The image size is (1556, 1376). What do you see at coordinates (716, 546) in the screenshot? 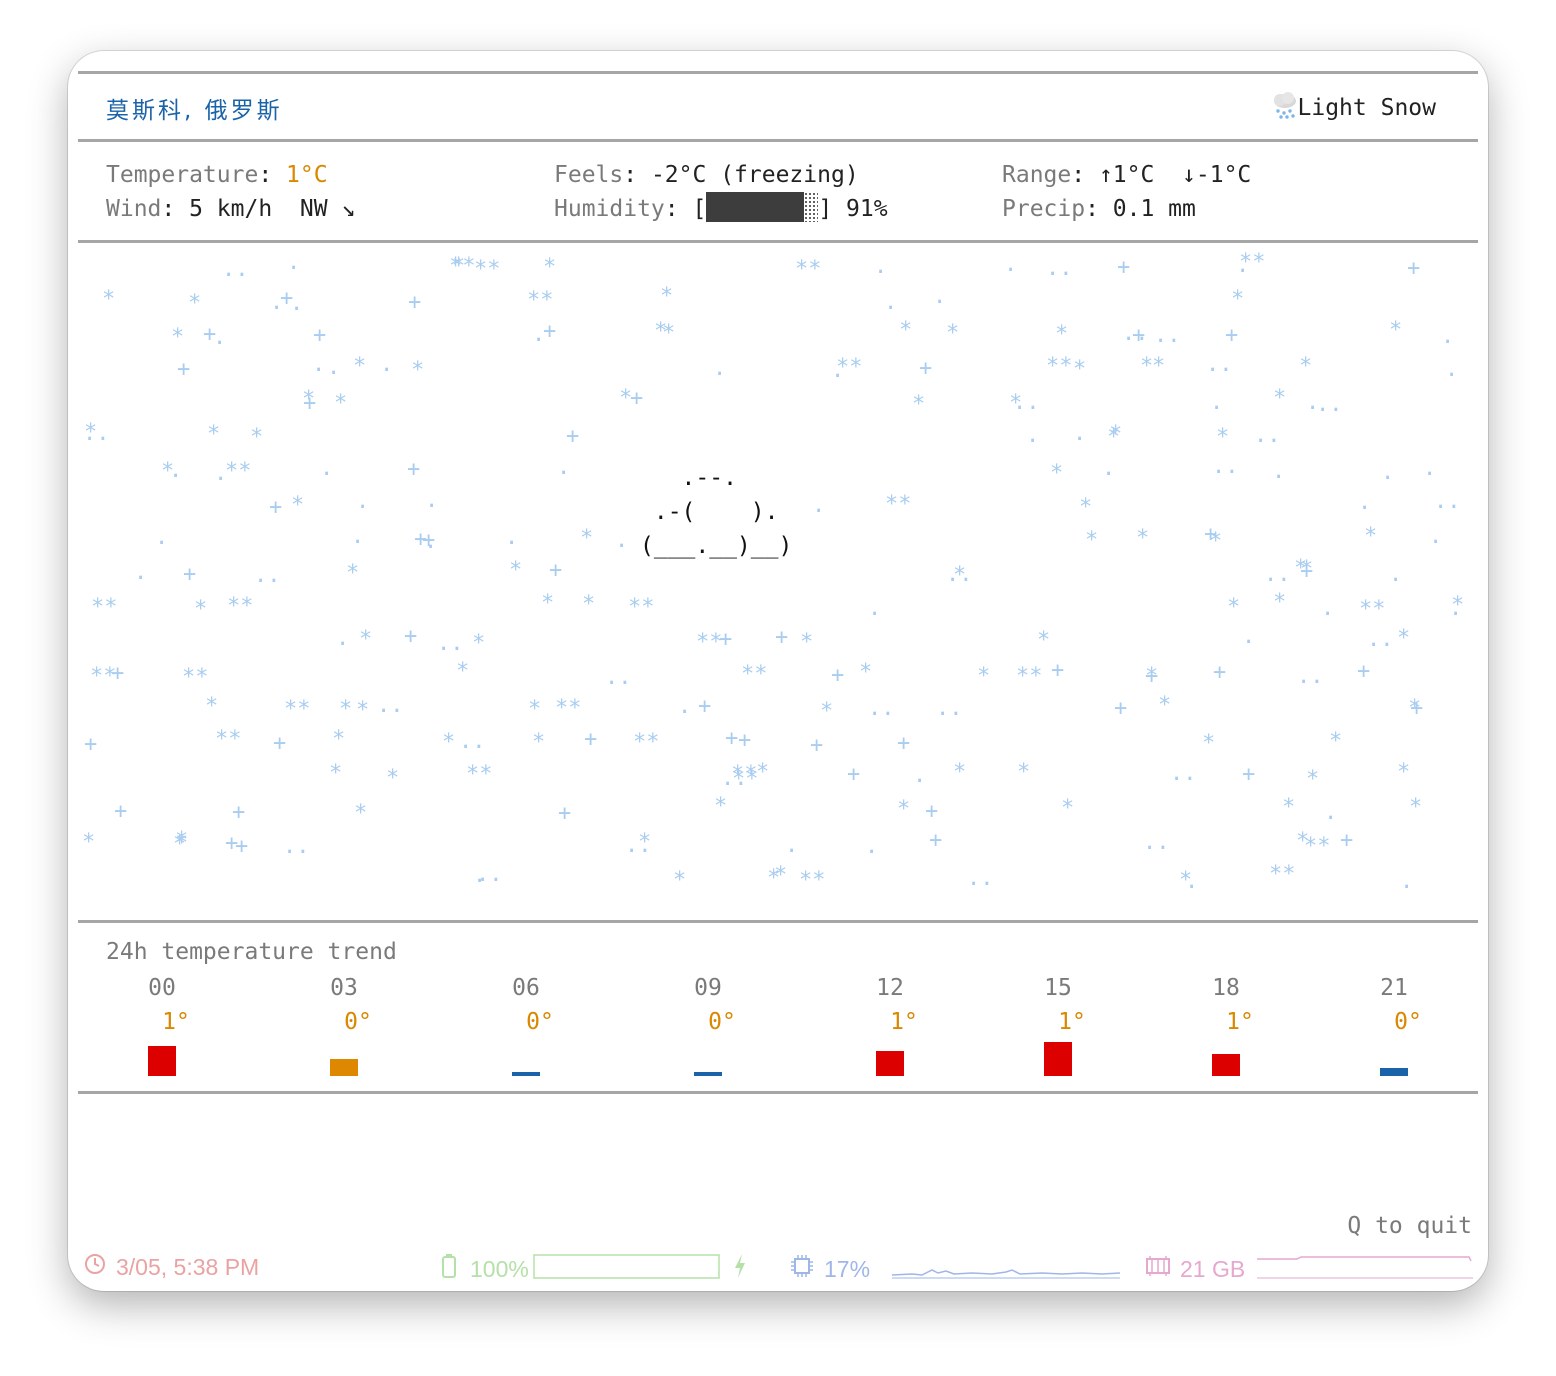
I see `cloud-line: (___.__)__)` at bounding box center [716, 546].